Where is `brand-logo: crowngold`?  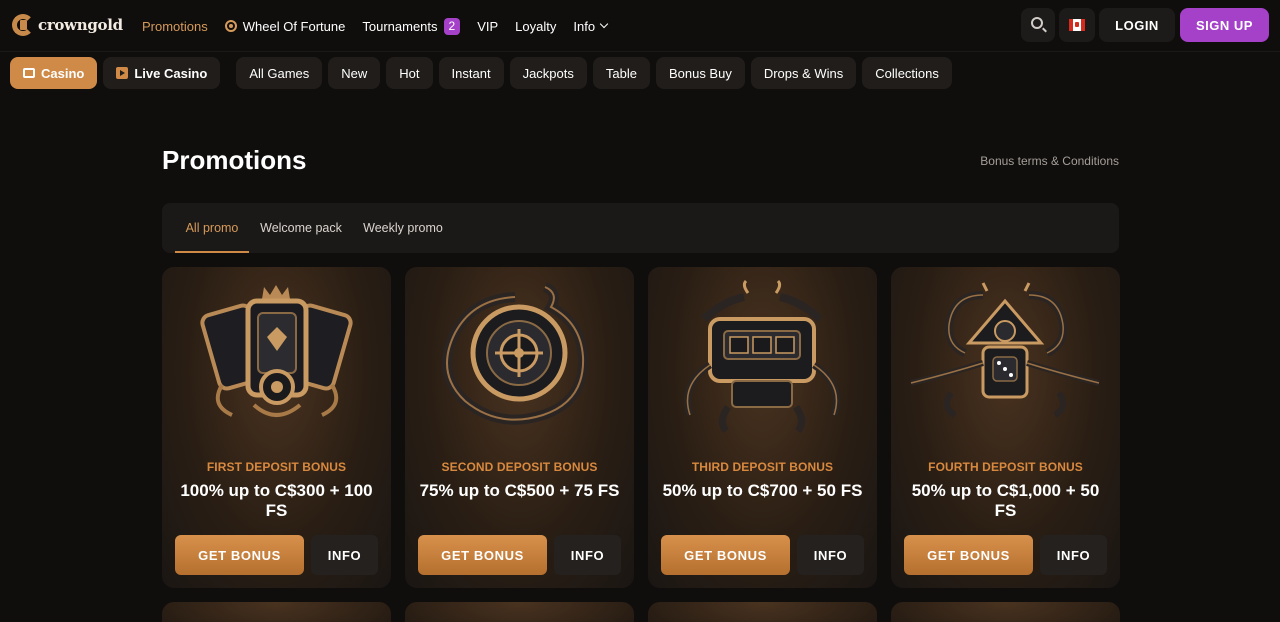
brand-logo: crowngold is located at coordinates (67, 25).